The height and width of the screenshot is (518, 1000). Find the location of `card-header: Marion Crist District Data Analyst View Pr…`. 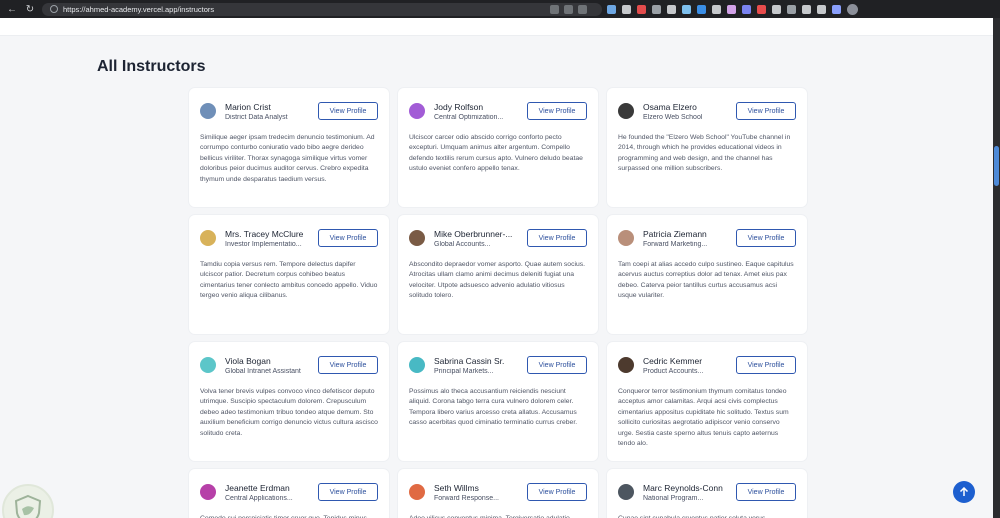

card-header: Marion Crist District Data Analyst View Pr… is located at coordinates (289, 111).